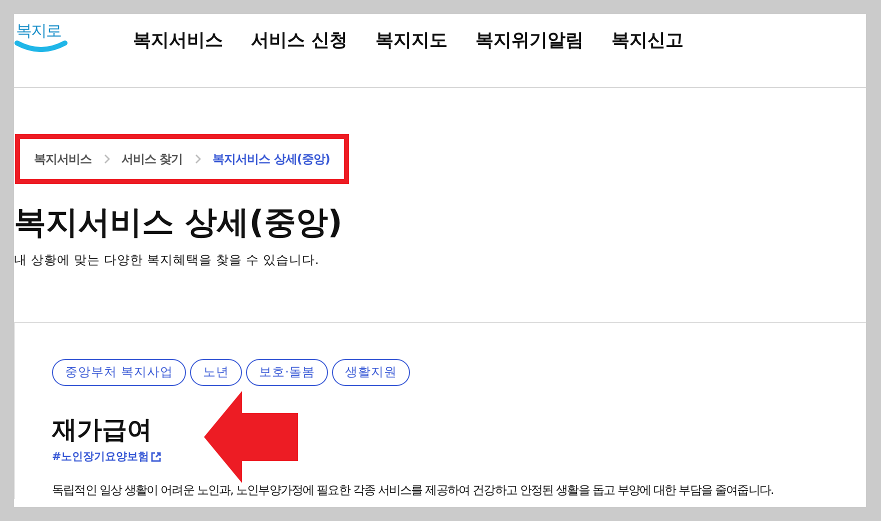 Image resolution: width=881 pixels, height=521 pixels. I want to click on nav-link: 복지위기알림, so click(529, 40).